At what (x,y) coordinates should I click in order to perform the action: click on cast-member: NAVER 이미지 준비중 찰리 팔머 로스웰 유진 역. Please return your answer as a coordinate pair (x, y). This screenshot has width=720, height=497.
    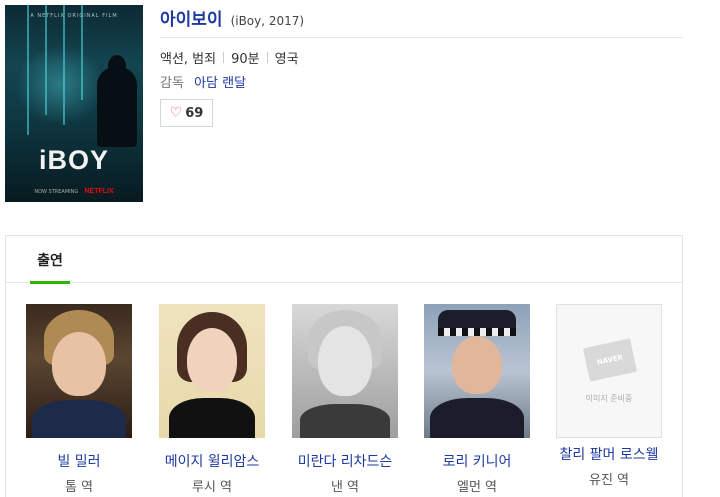
    Looking at the image, I should click on (609, 396).